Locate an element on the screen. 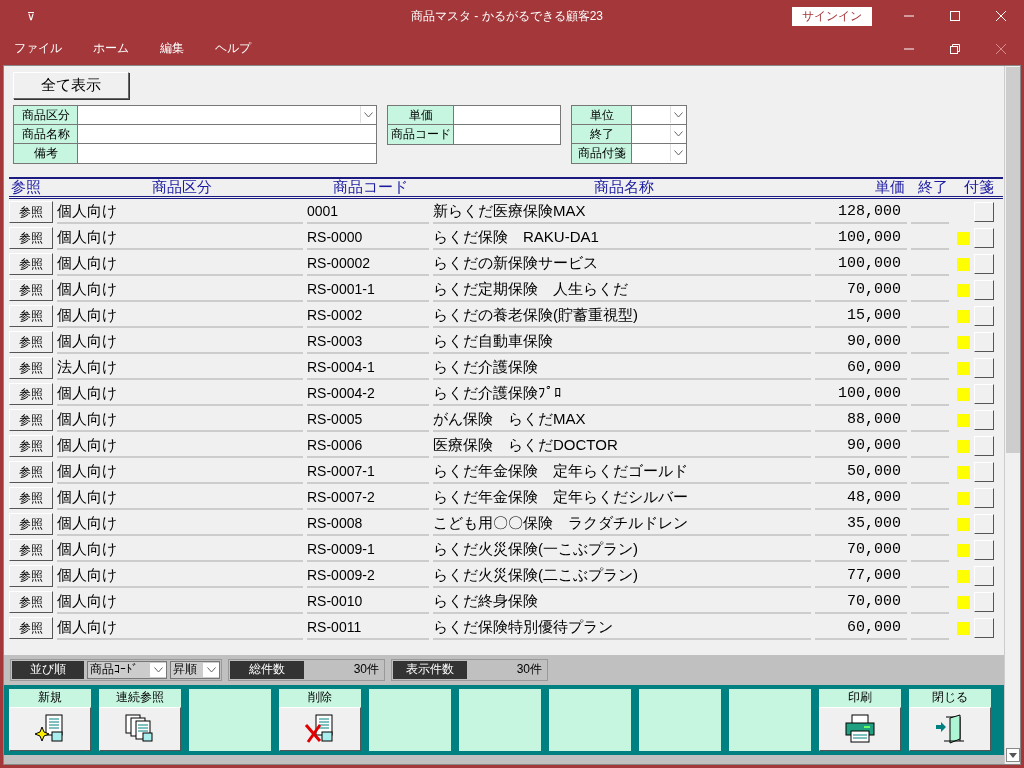 The width and height of the screenshot is (1024, 768). filter-label: 終了 is located at coordinates (602, 134).